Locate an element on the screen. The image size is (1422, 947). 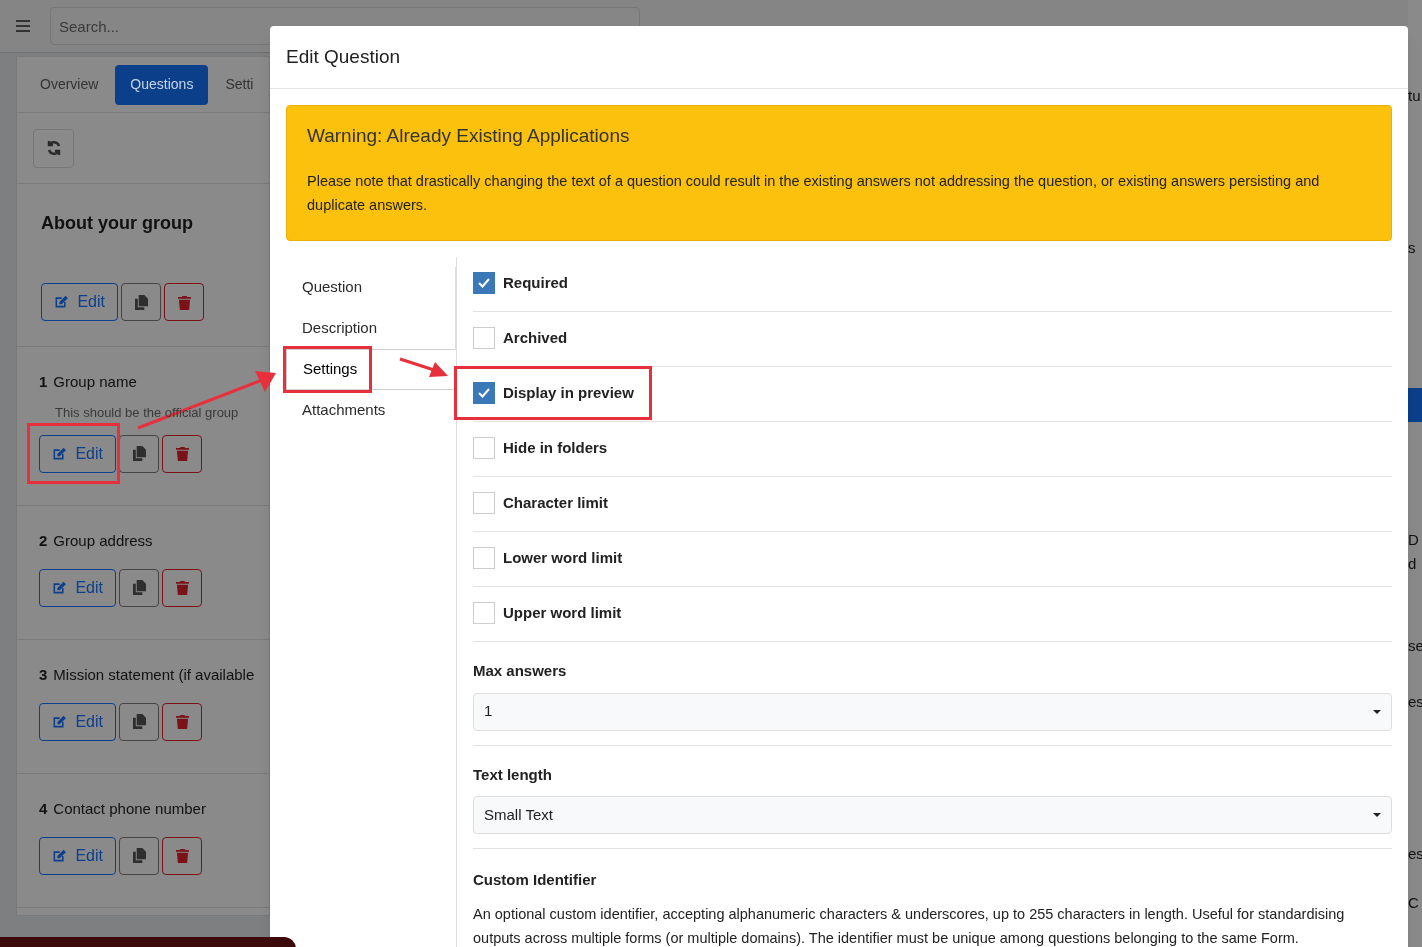
page-tab: Overview is located at coordinates (69, 84).